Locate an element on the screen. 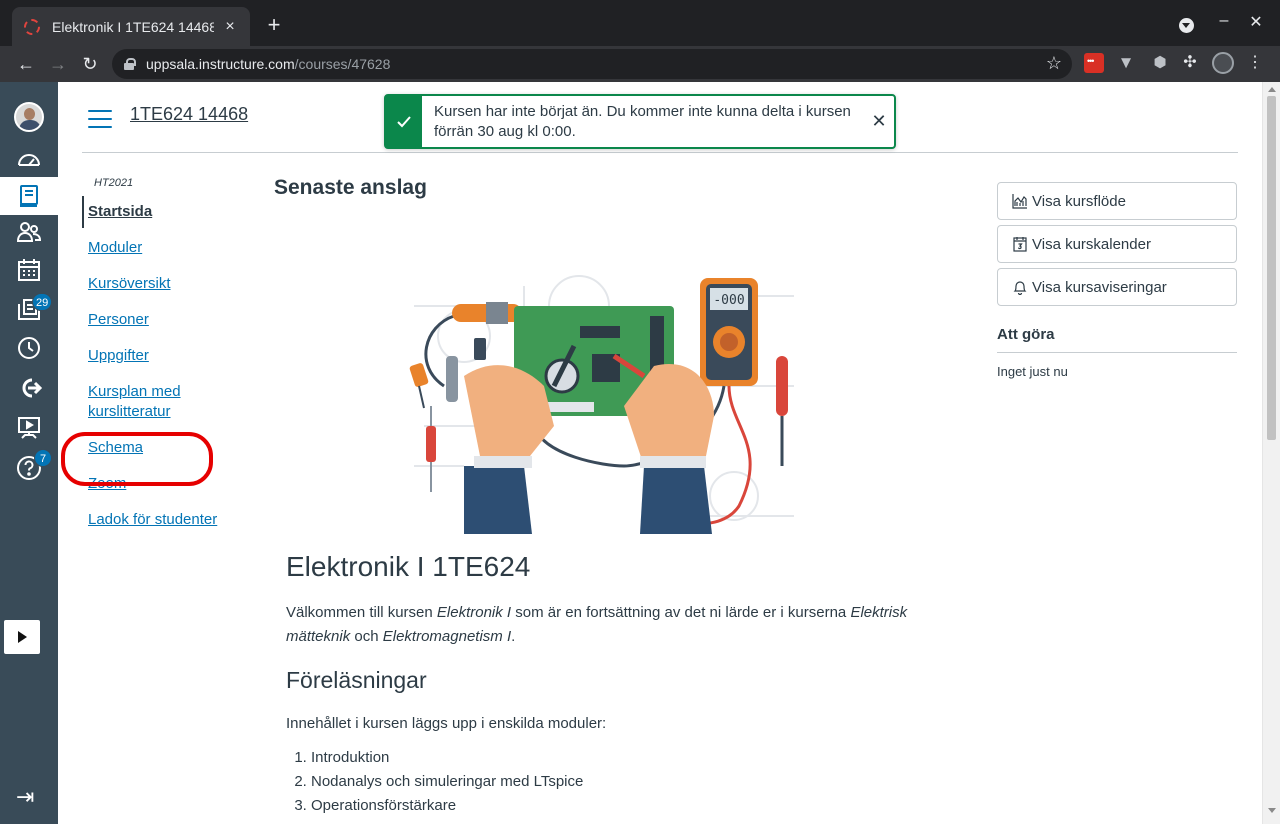  todo-heading: Att göra is located at coordinates (1117, 339).